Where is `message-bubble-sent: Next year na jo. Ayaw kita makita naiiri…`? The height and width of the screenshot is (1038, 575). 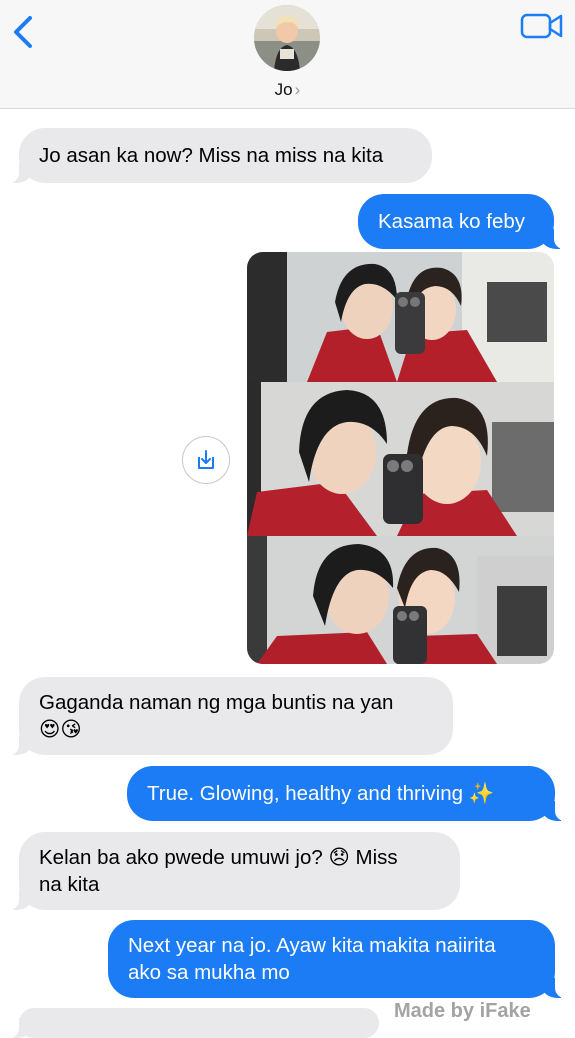 message-bubble-sent: Next year na jo. Ayaw kita makita naiiri… is located at coordinates (336, 959).